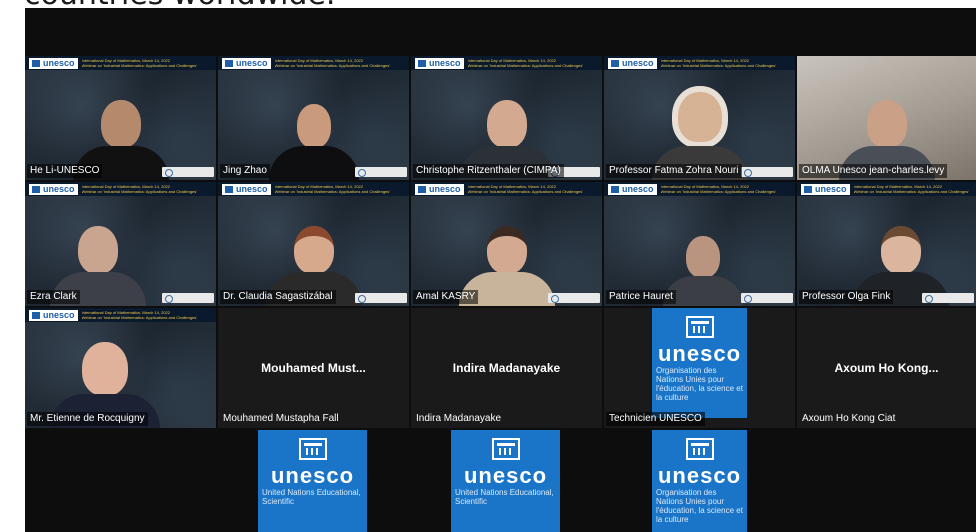 Image resolution: width=976 pixels, height=532 pixels. I want to click on participant-video, so click(313, 142).